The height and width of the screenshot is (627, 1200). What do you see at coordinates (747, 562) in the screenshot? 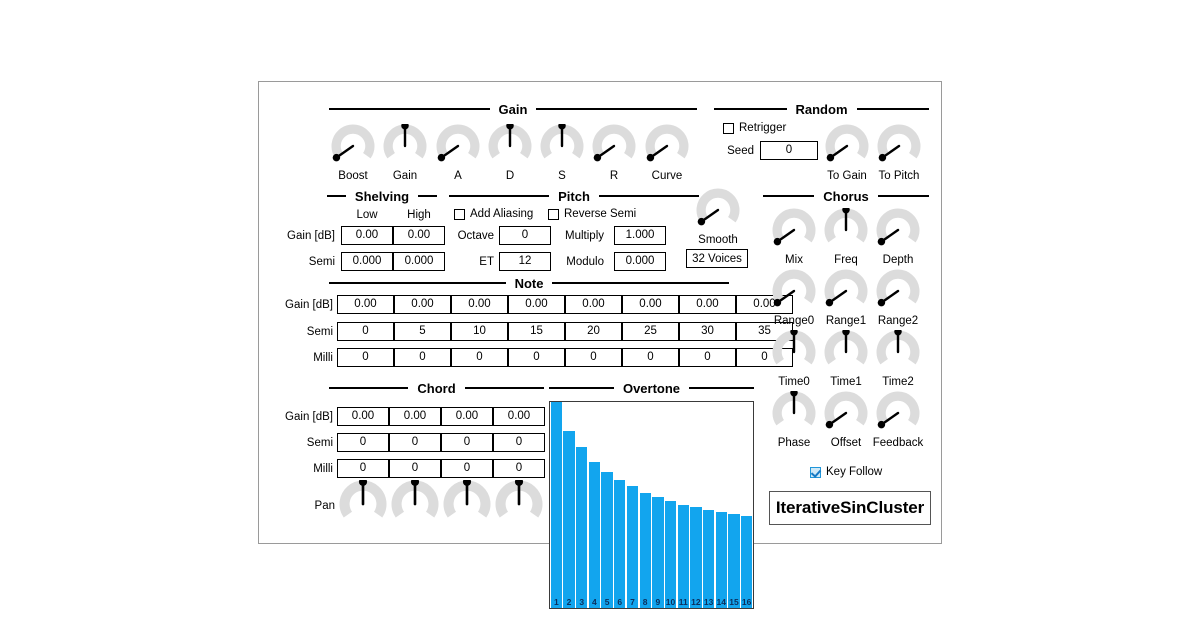
I see `overtone-bar: 16` at bounding box center [747, 562].